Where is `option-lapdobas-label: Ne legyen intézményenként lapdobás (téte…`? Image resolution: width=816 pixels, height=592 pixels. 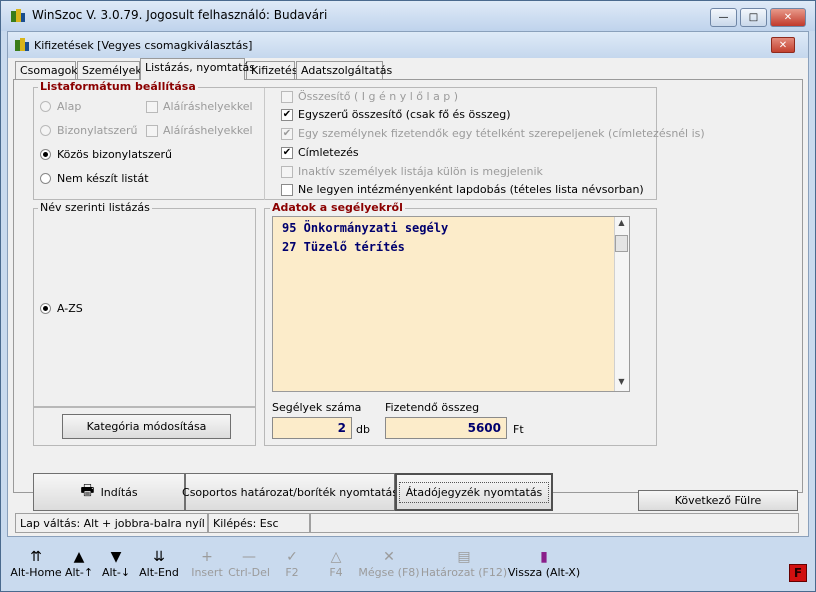
option-lapdobas-label: Ne legyen intézményenként lapdobás (téte… is located at coordinates (471, 189).